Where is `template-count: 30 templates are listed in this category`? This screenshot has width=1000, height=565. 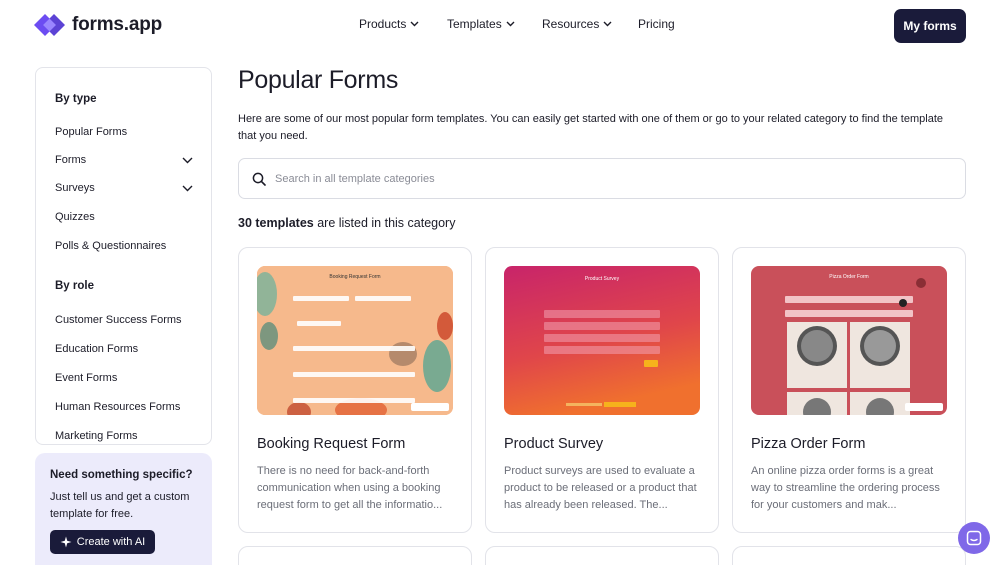
template-count: 30 templates are listed in this category is located at coordinates (346, 223).